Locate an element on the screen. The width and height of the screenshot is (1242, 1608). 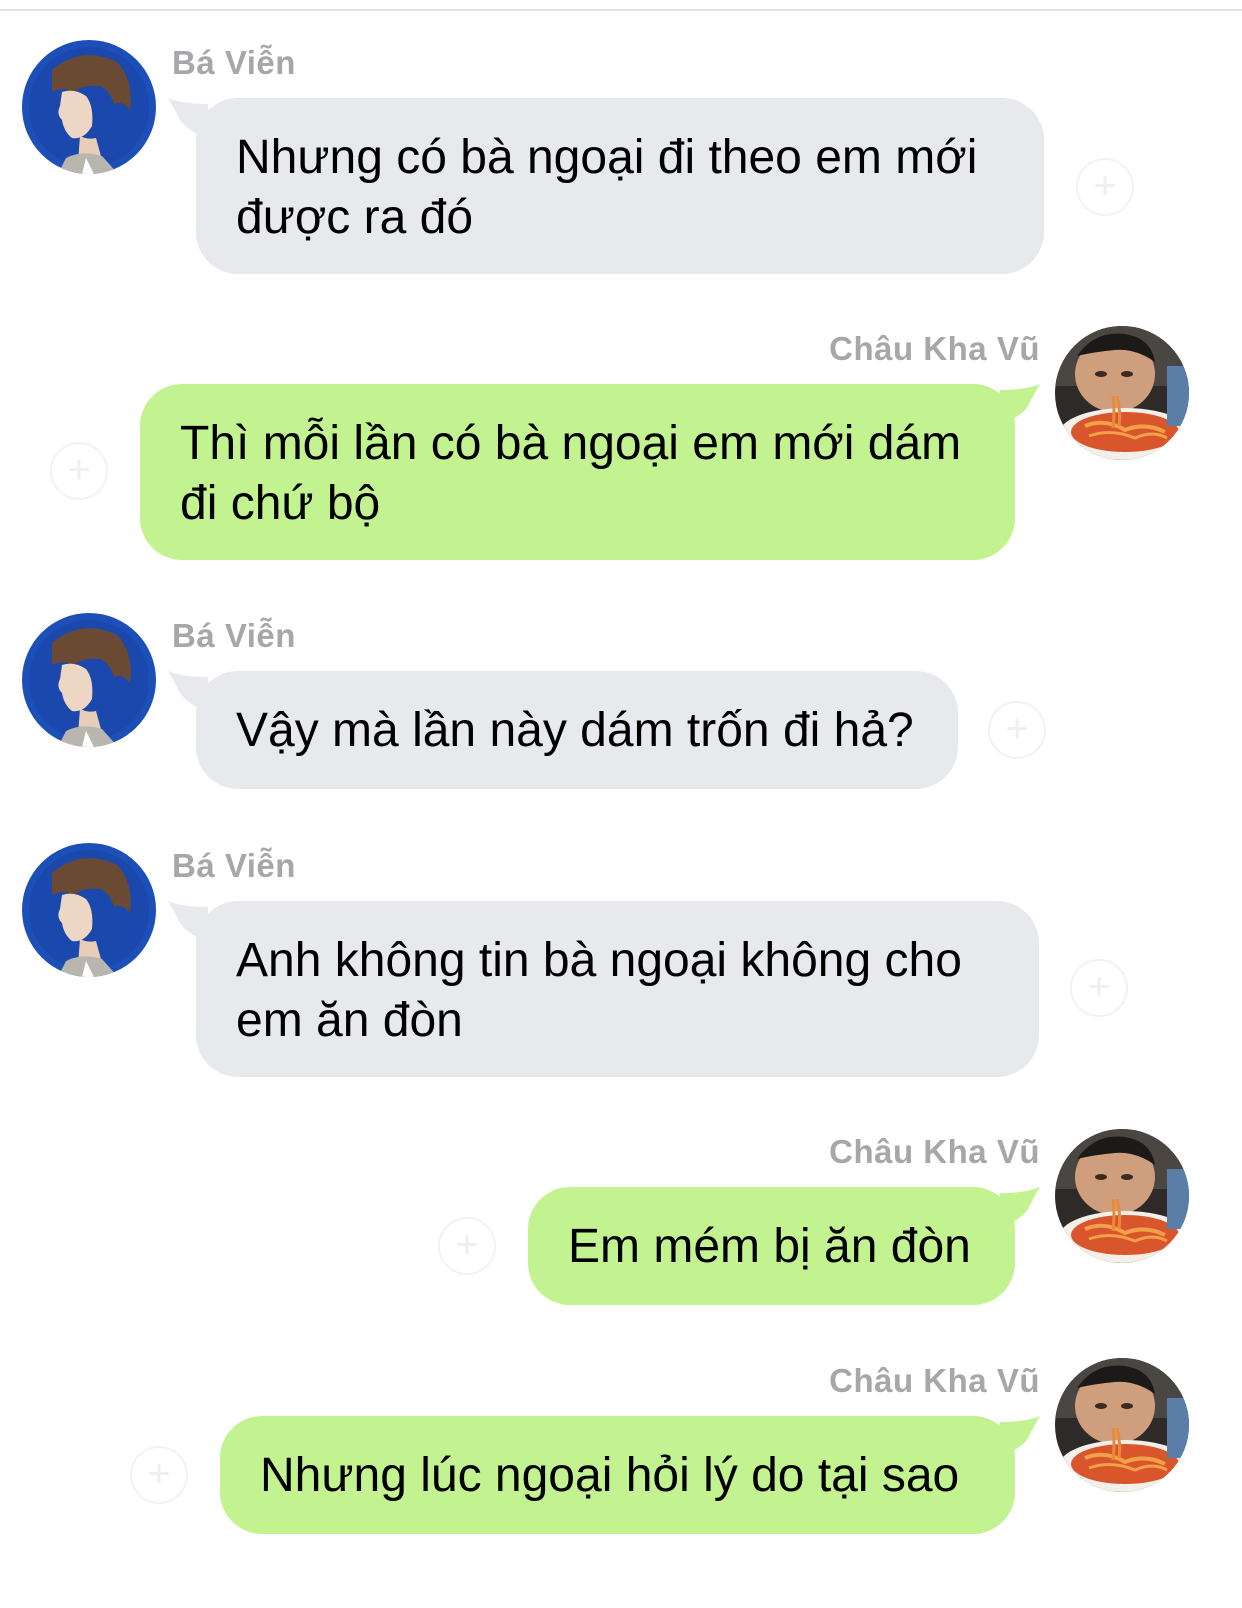
message-bubble: Nhưng lúc ngoại hỏi lý do tại sao is located at coordinates (617, 1475).